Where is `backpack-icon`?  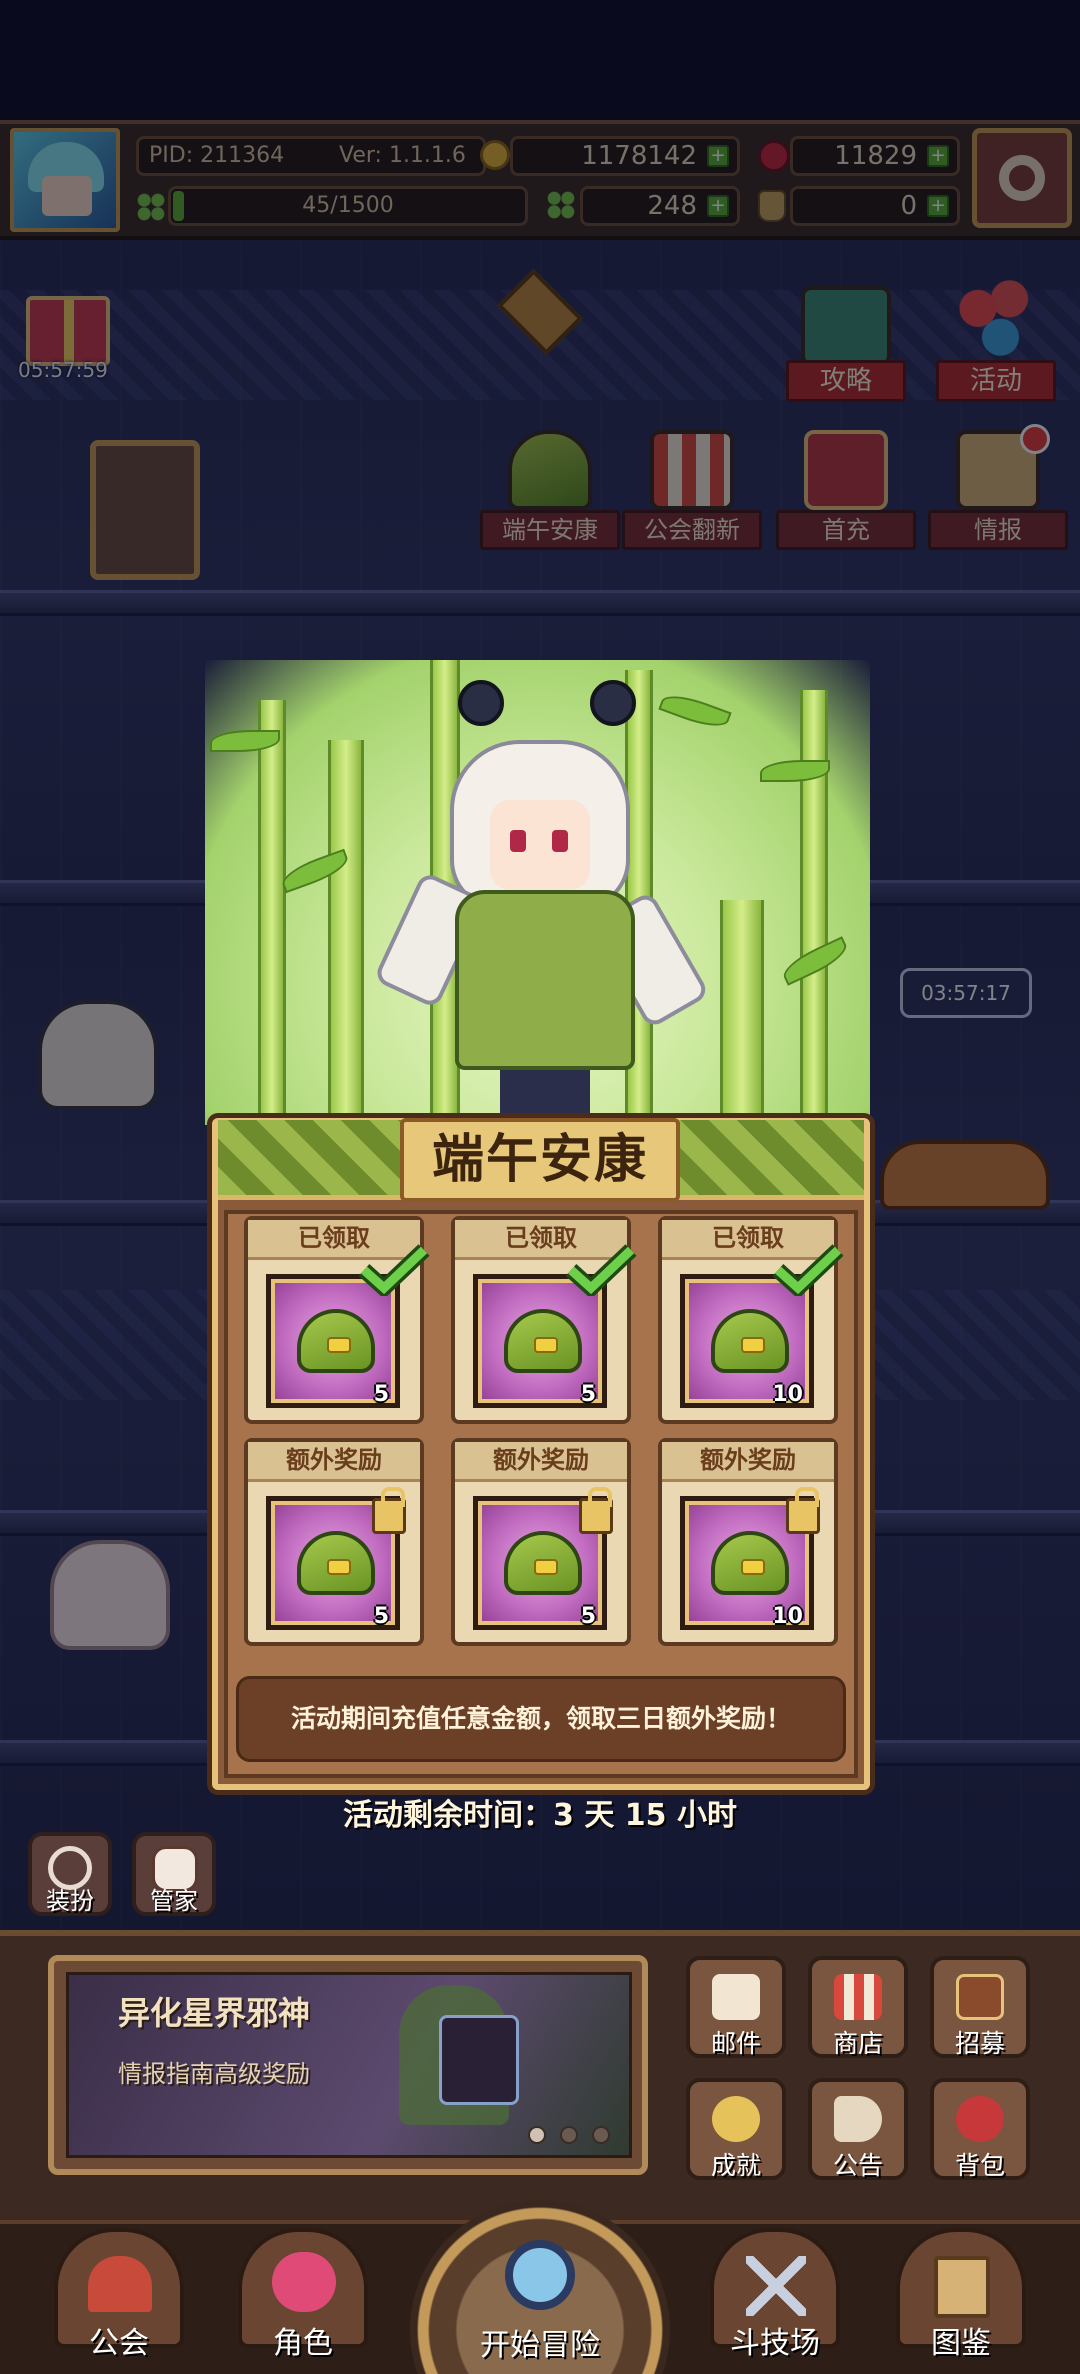 backpack-icon is located at coordinates (980, 2119).